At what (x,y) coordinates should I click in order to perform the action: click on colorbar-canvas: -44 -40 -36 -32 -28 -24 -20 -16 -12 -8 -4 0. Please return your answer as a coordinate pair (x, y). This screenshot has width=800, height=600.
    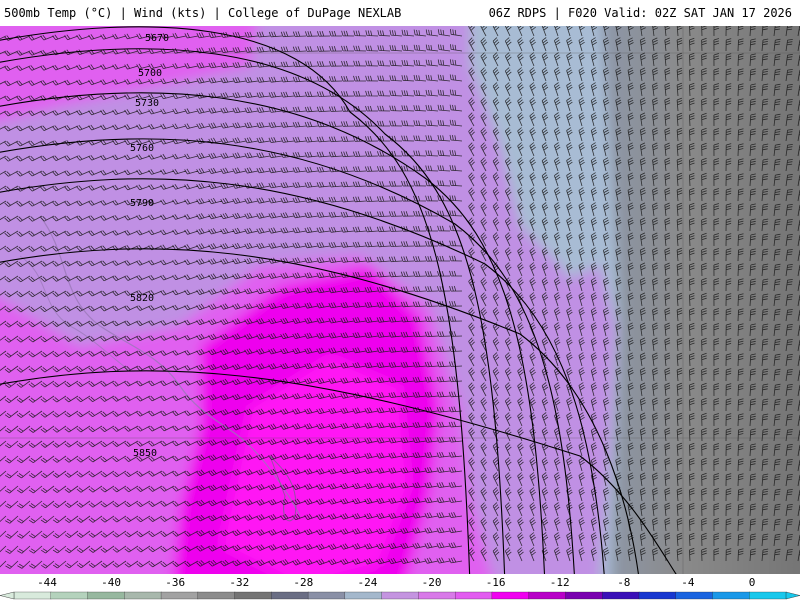
    Looking at the image, I should click on (400, 588).